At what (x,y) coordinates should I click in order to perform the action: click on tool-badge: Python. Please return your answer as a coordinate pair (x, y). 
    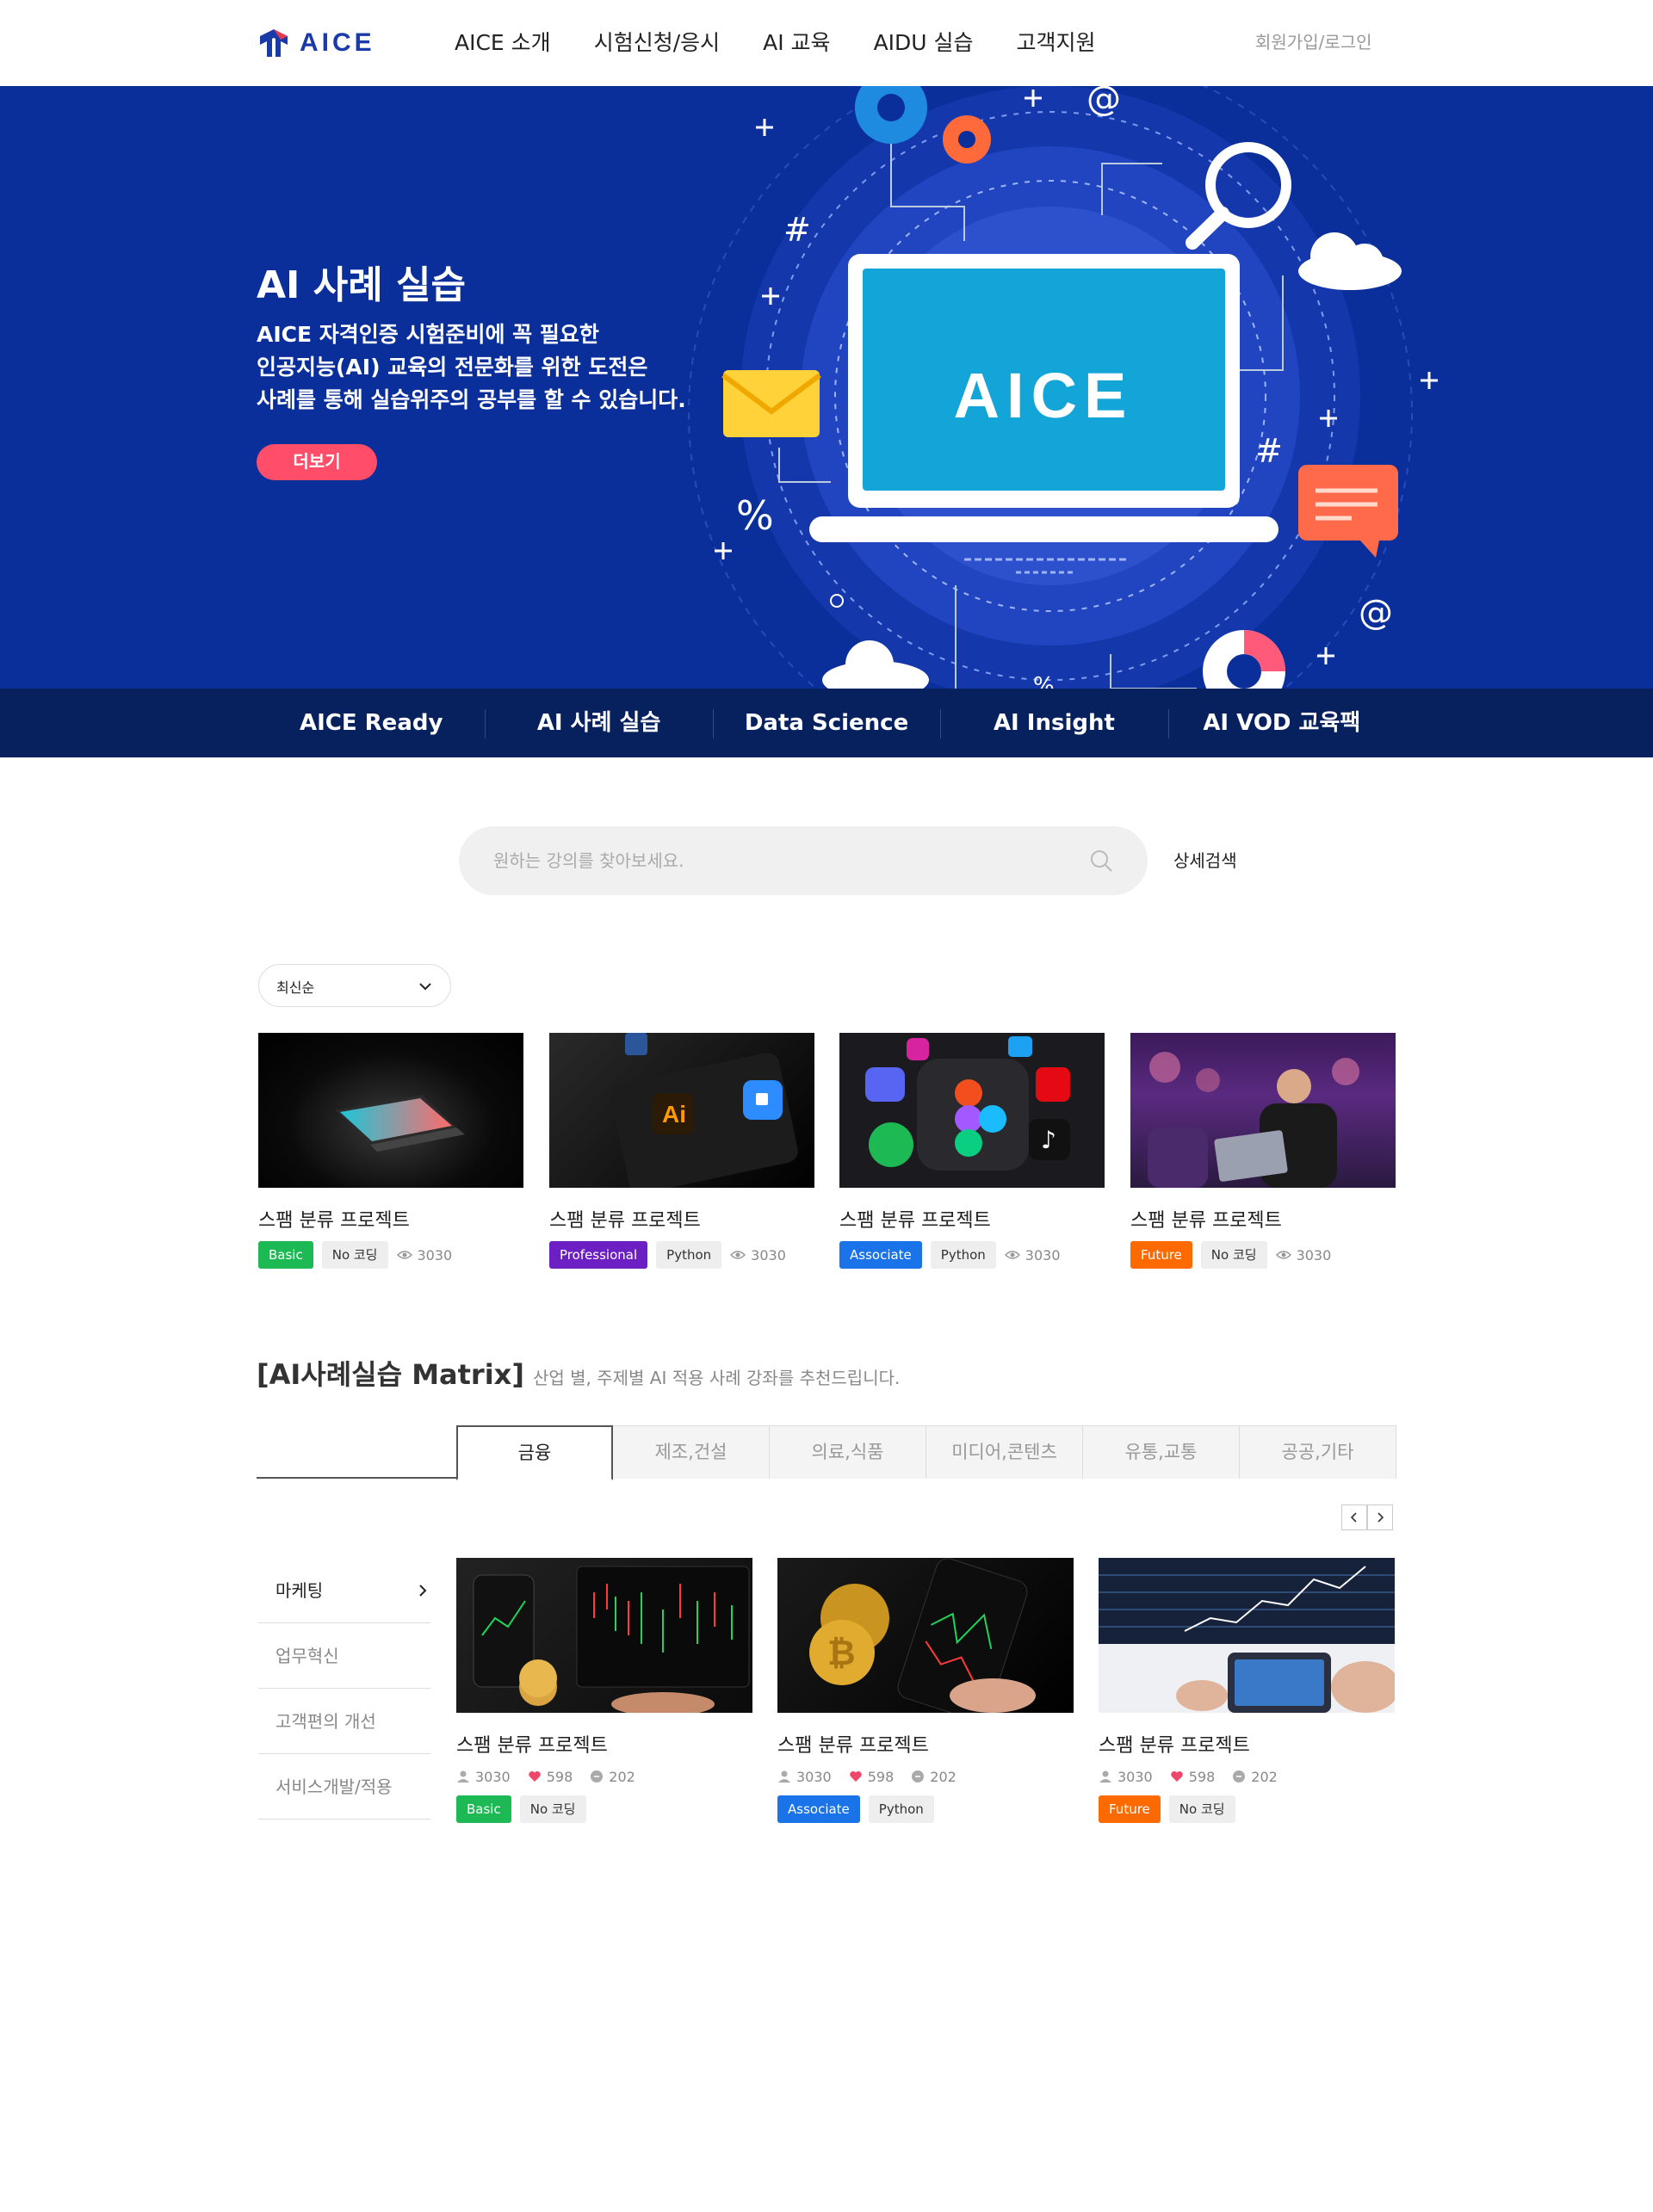
    Looking at the image, I should click on (963, 1255).